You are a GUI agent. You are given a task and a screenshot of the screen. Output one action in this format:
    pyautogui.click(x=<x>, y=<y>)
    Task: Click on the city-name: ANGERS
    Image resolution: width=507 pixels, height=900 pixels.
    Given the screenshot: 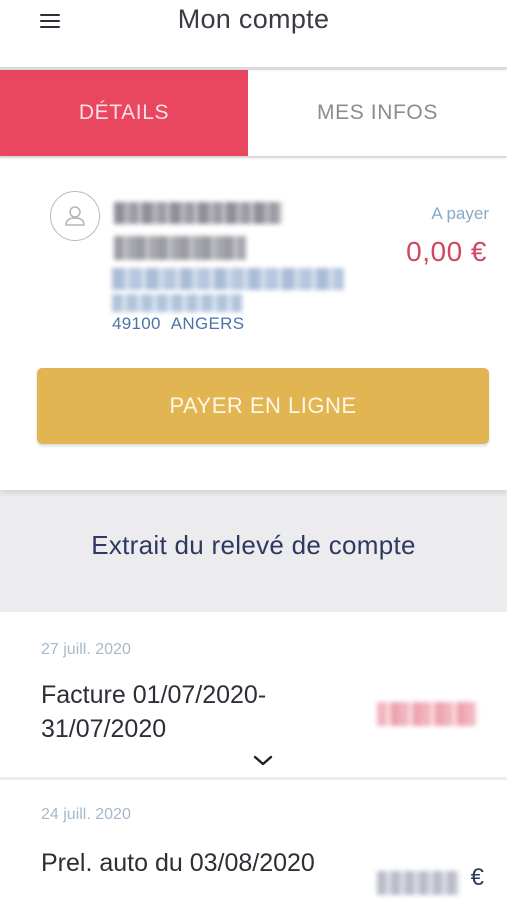 What is the action you would take?
    pyautogui.click(x=207, y=323)
    